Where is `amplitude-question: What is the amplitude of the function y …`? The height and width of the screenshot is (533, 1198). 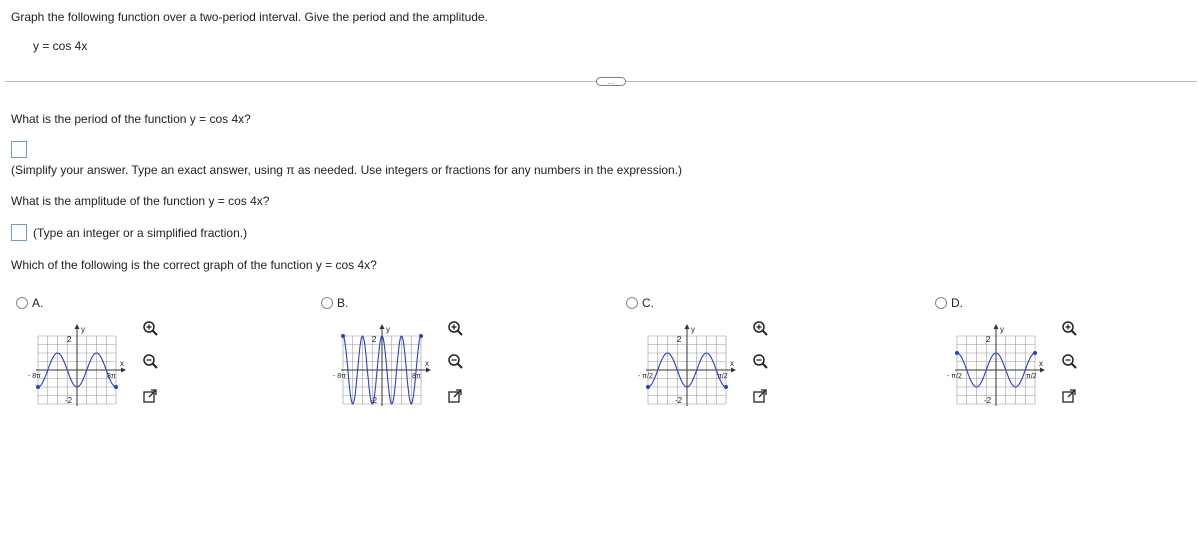
amplitude-question: What is the amplitude of the function y … is located at coordinates (140, 201).